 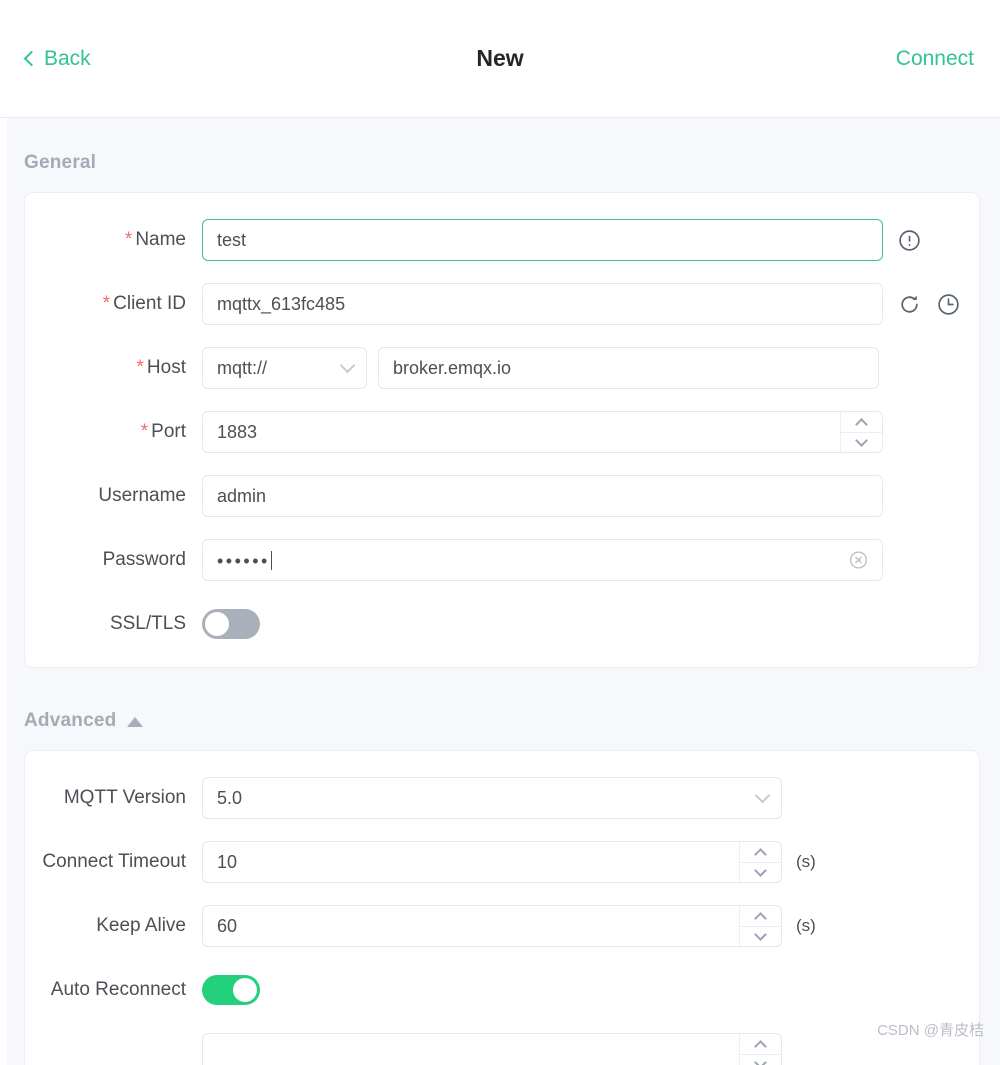 I want to click on row-password: Password ••••••, so click(x=502, y=560).